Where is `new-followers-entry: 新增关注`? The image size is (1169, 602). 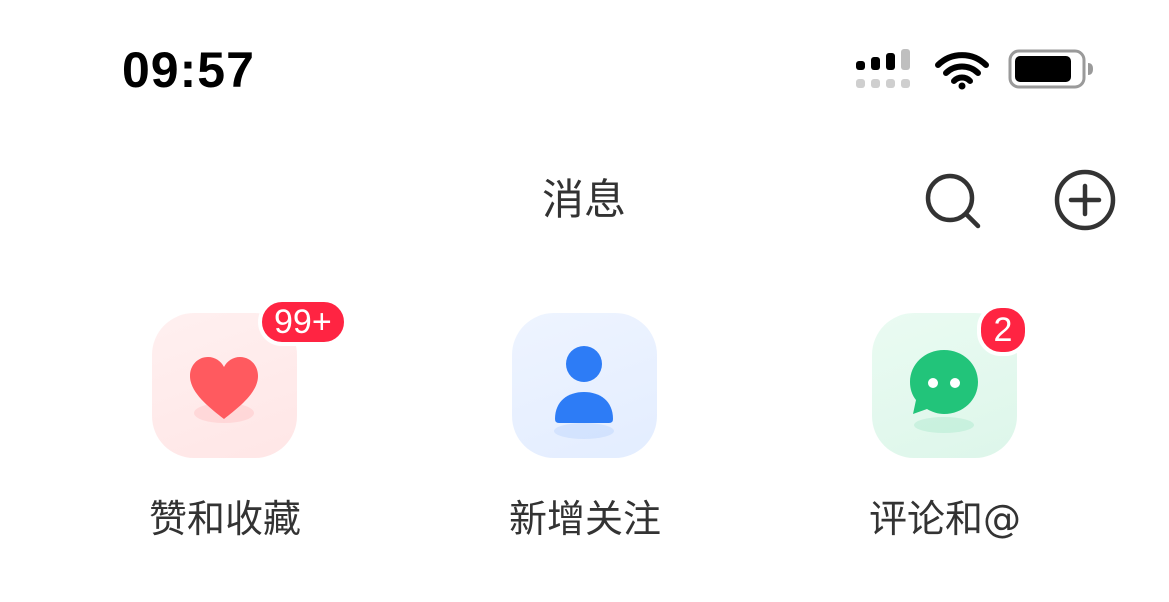
new-followers-entry: 新增关注 is located at coordinates (585, 425).